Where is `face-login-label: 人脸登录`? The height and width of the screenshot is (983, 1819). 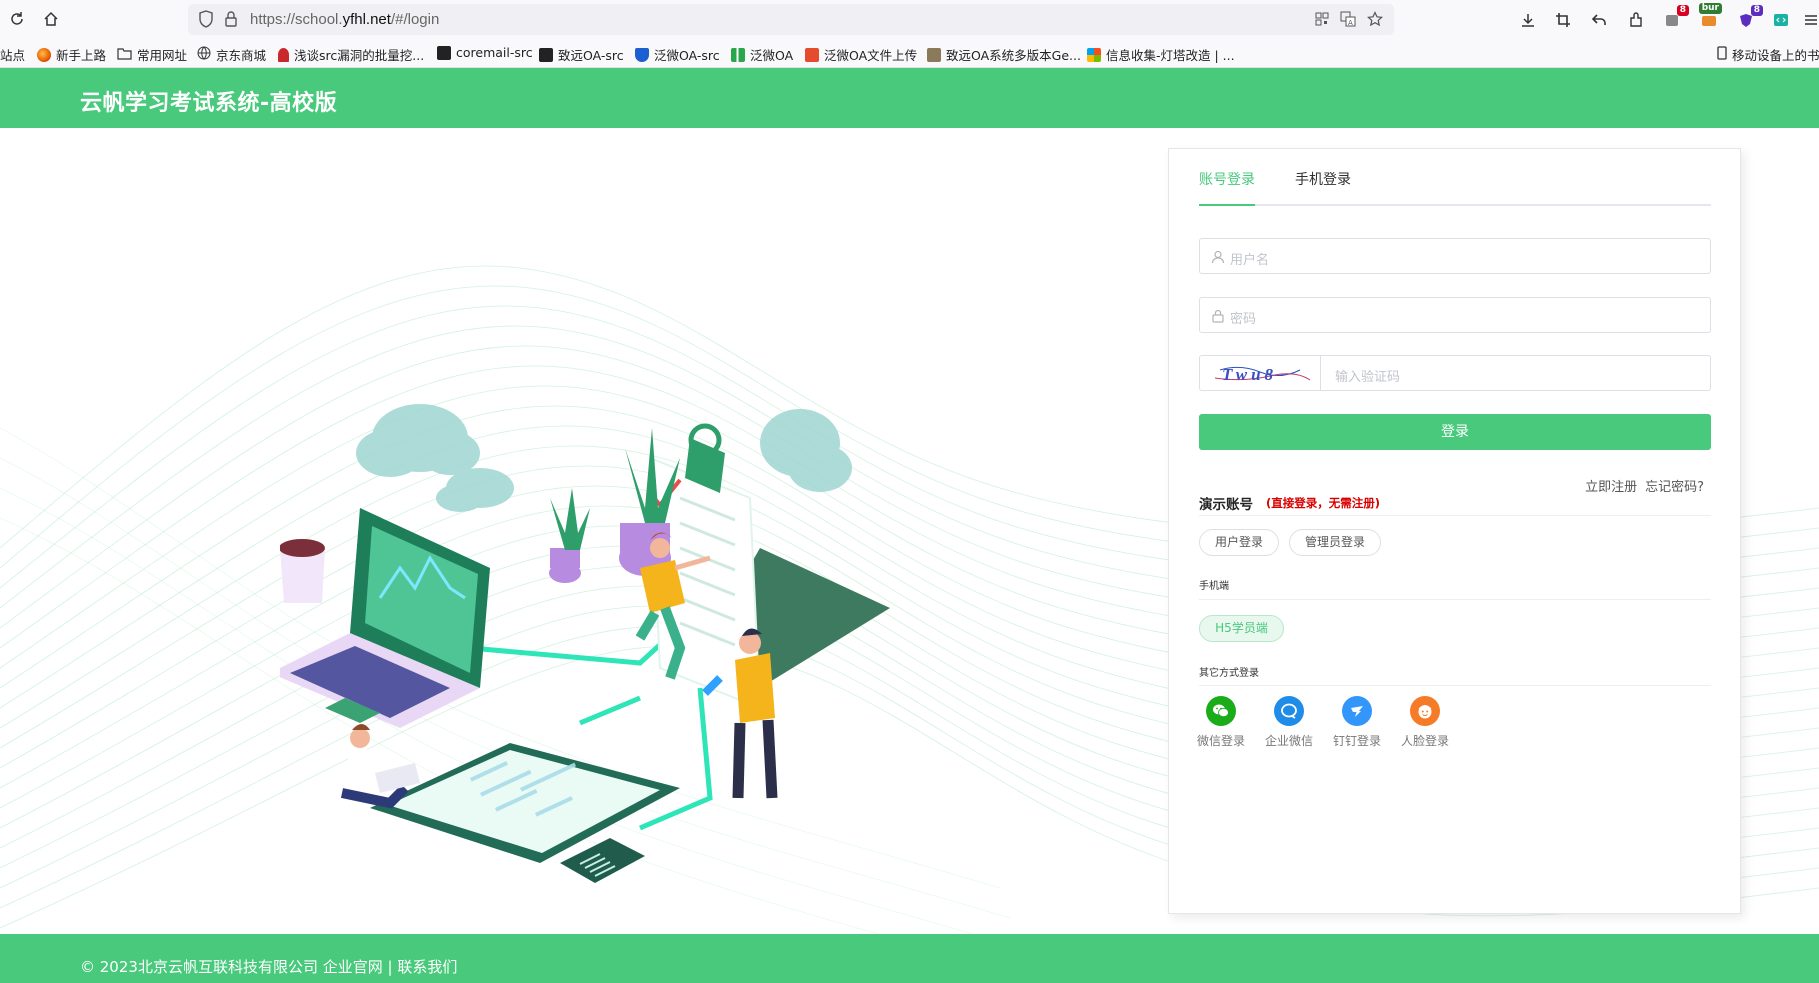
face-login-label: 人脸登录 is located at coordinates (1424, 741).